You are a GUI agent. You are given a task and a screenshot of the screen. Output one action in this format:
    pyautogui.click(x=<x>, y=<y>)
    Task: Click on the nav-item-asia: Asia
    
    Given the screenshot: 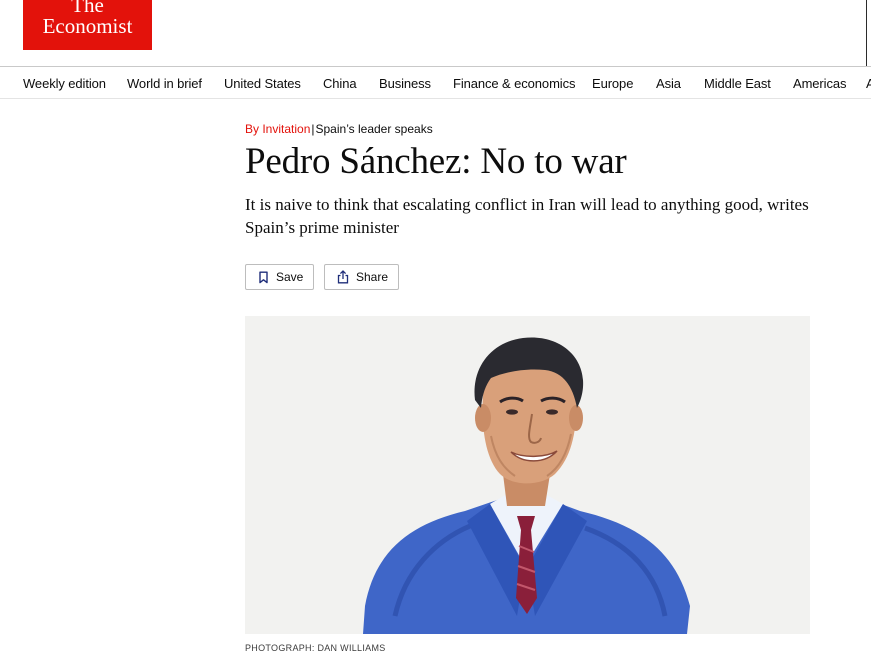 What is the action you would take?
    pyautogui.click(x=668, y=83)
    